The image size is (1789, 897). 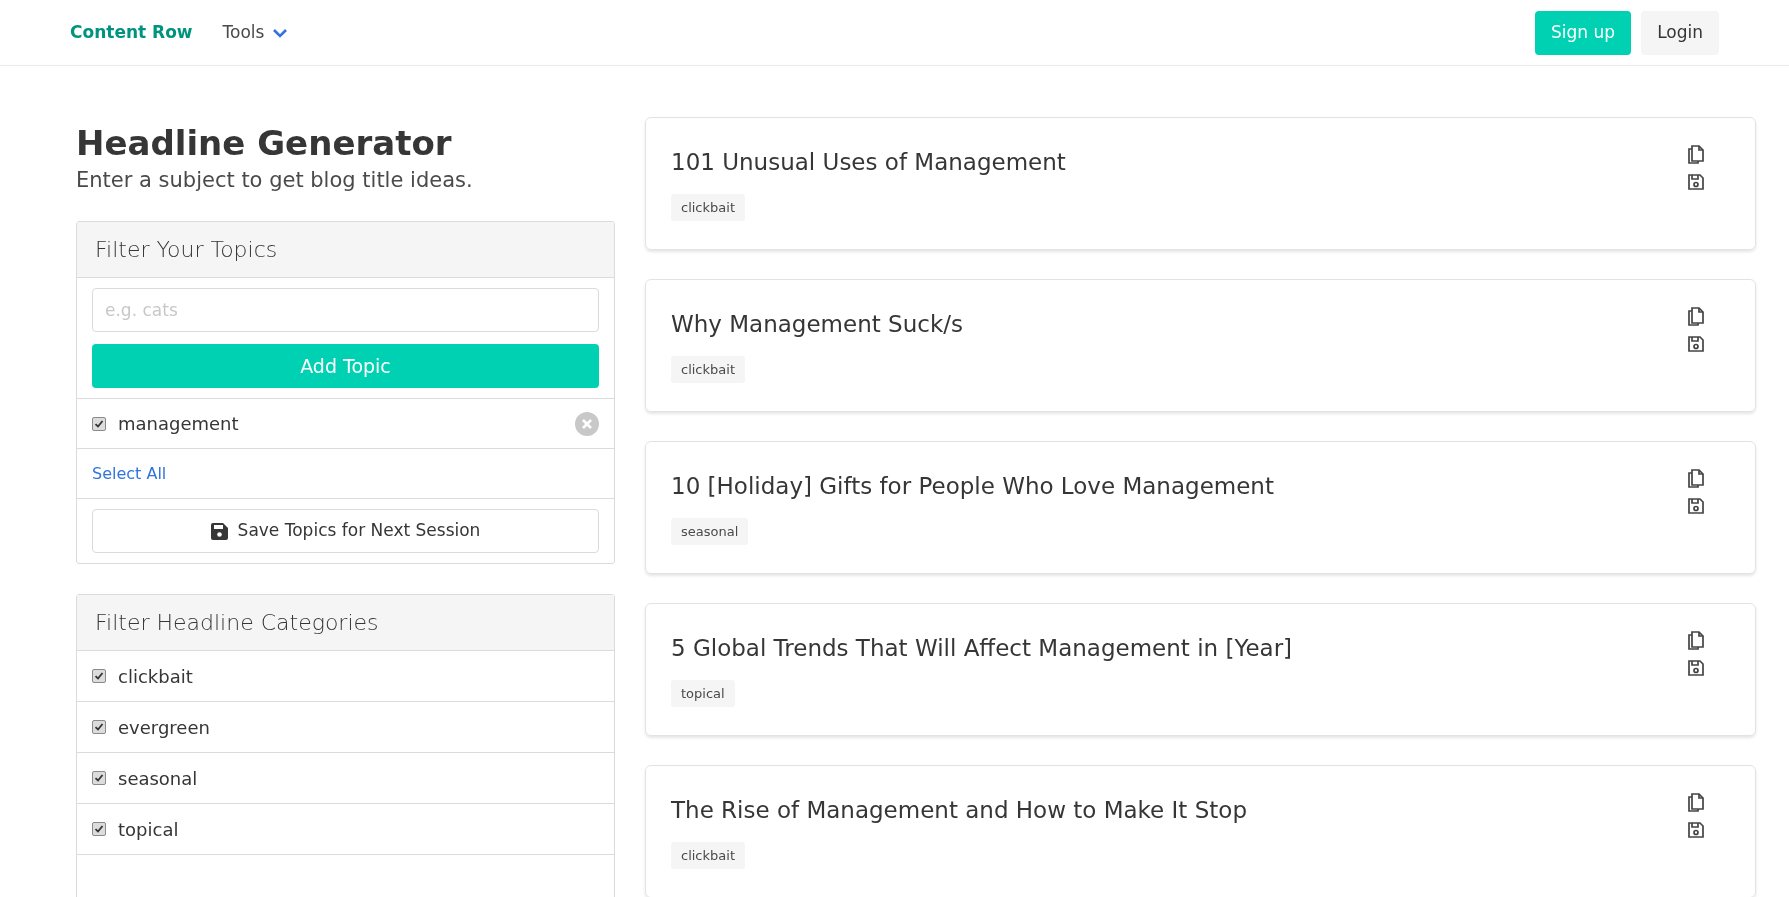 I want to click on save-topics-button: Save Topics for Next Session, so click(x=345, y=531).